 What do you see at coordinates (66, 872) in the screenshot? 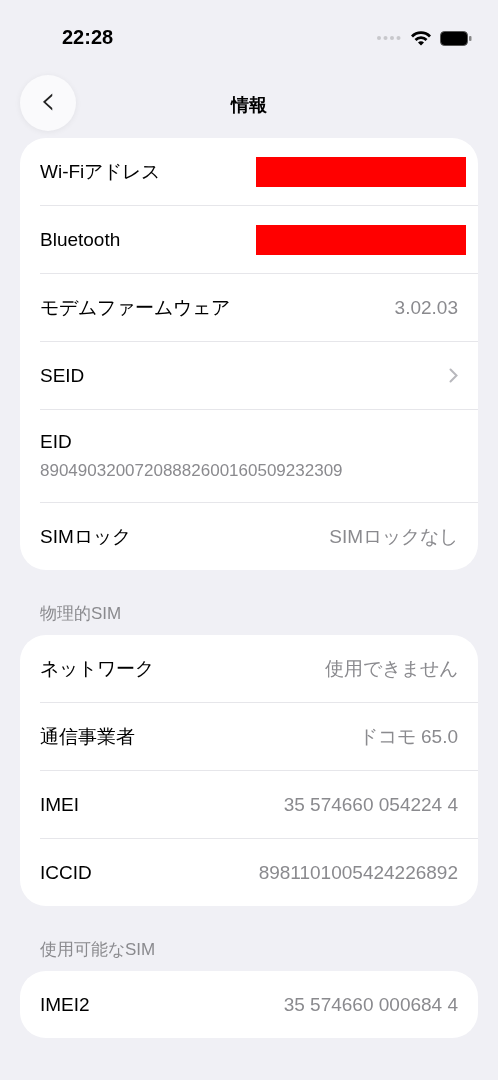
I see `row-label: ICCID` at bounding box center [66, 872].